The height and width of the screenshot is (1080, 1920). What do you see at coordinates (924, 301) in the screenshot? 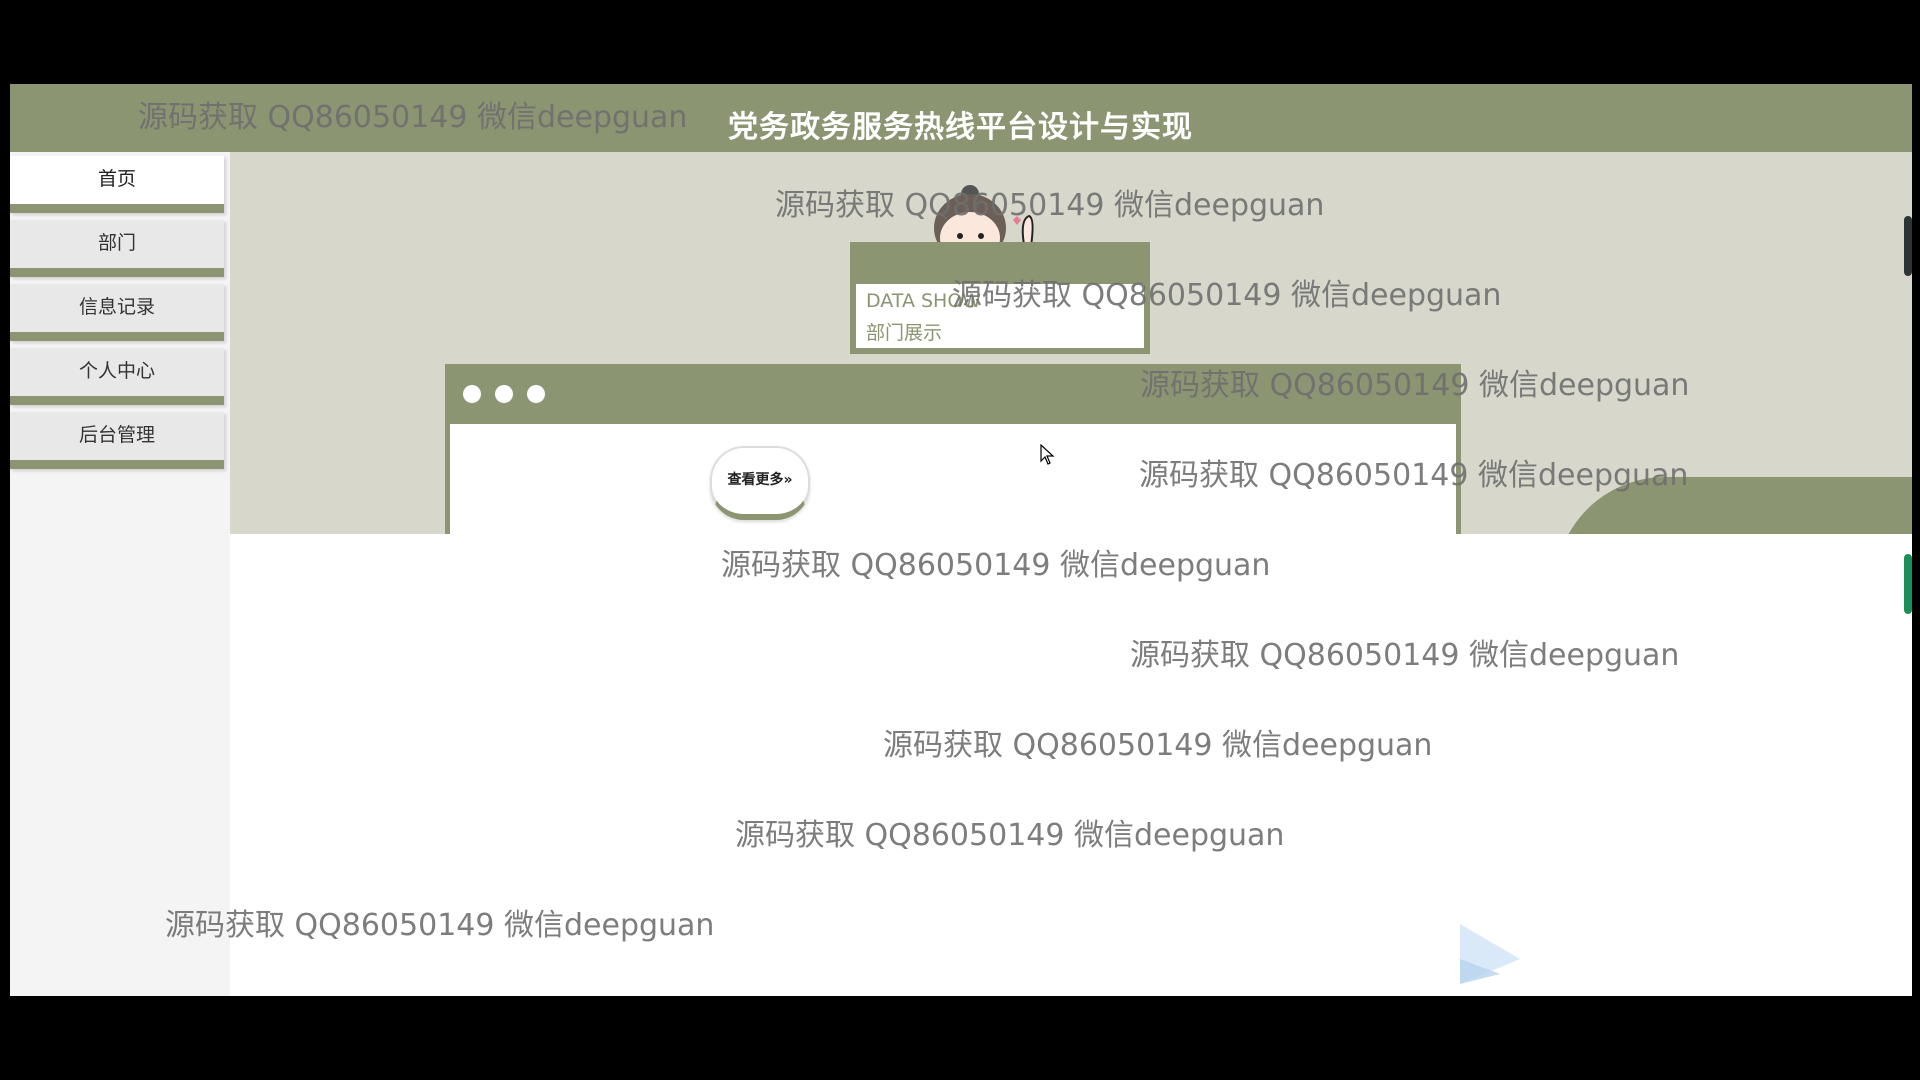
I see `section-title-en: DATA SHOW` at bounding box center [924, 301].